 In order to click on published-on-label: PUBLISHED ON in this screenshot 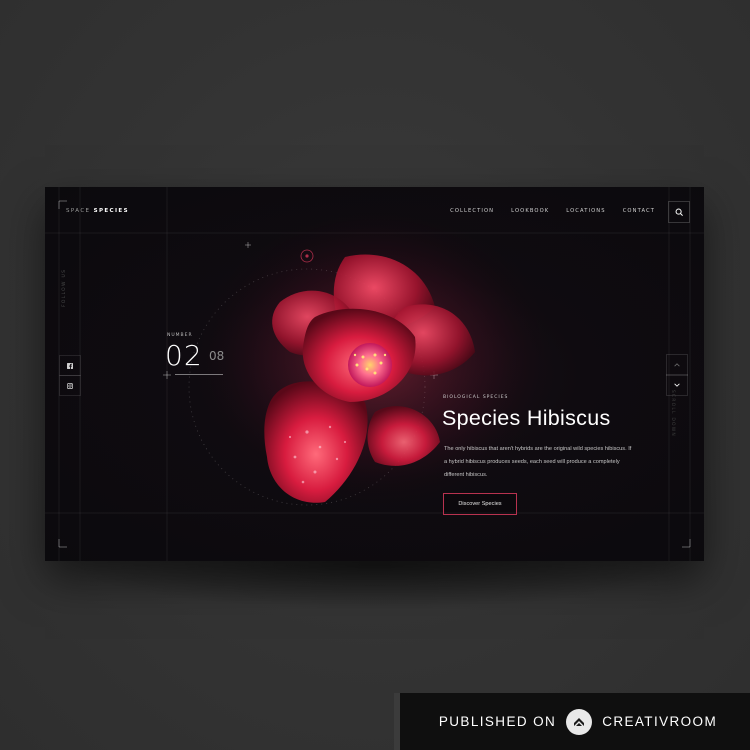, I will do `click(497, 721)`.